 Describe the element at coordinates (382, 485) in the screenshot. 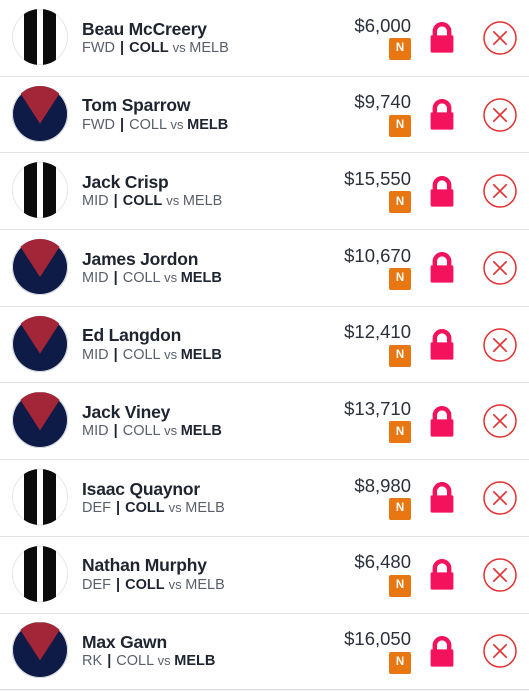

I see `player-price: $8,980` at that location.